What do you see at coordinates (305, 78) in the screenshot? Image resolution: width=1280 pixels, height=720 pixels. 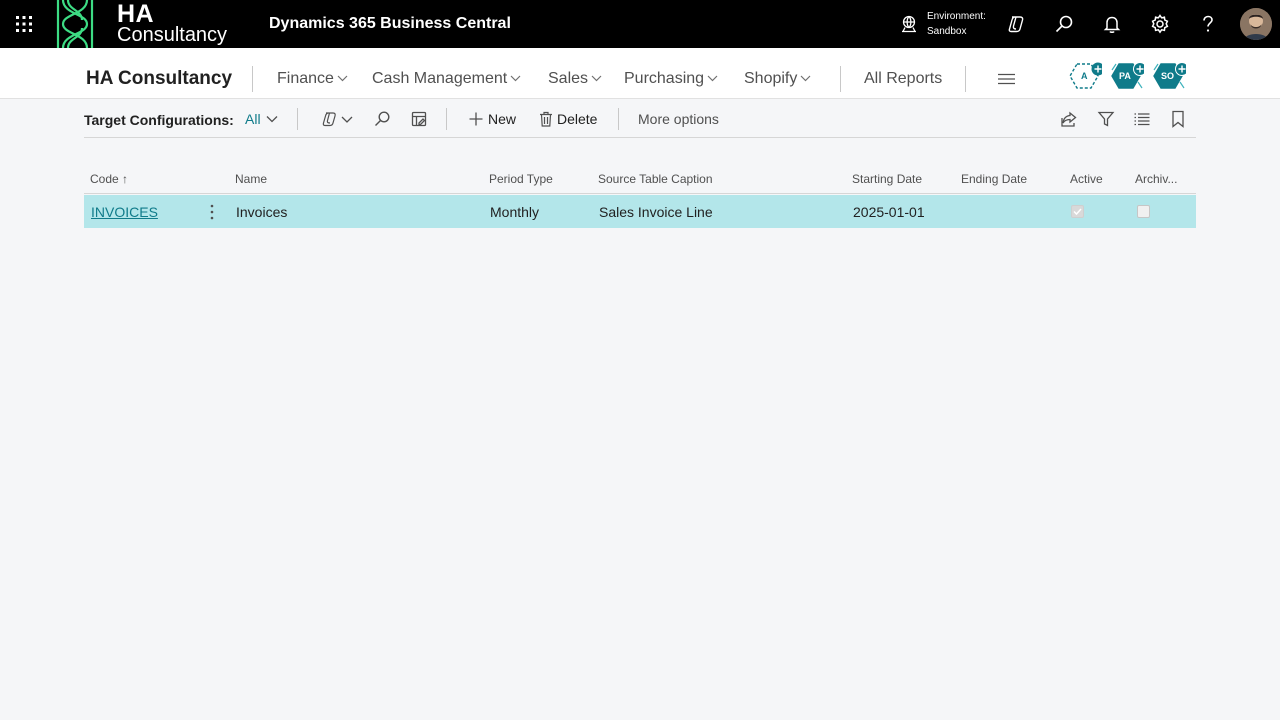 I see `nav-item-label: Finance` at bounding box center [305, 78].